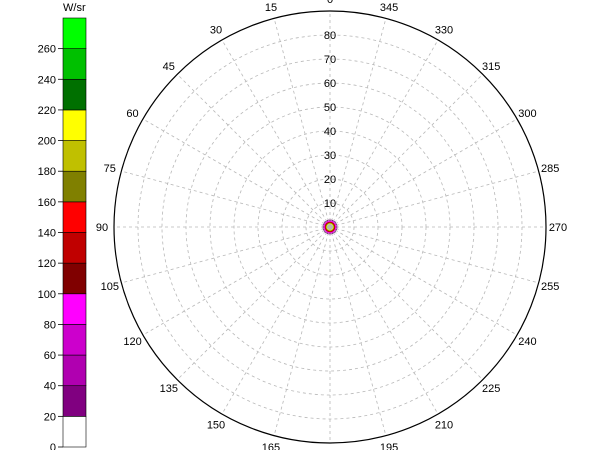 The height and width of the screenshot is (450, 600). What do you see at coordinates (491, 389) in the screenshot?
I see `angle-label: 225` at bounding box center [491, 389].